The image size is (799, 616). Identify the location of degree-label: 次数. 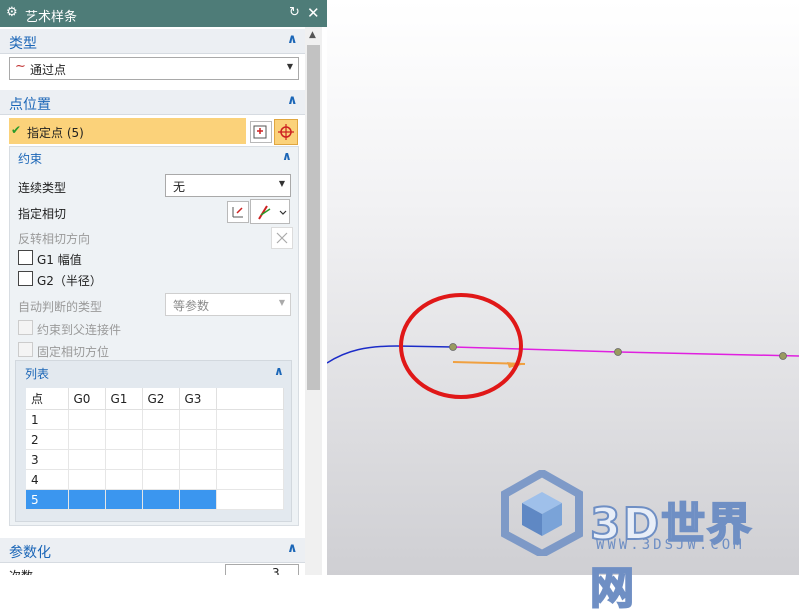
(21, 571).